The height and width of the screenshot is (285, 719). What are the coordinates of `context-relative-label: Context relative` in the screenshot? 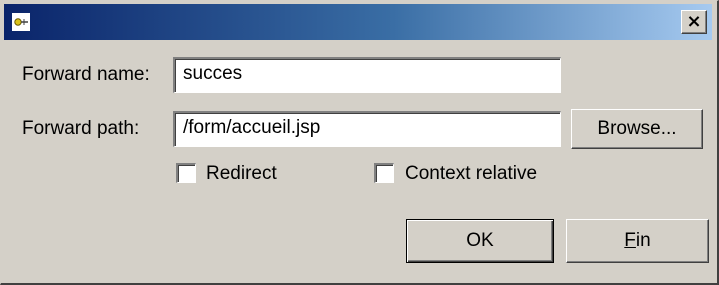 It's located at (471, 173).